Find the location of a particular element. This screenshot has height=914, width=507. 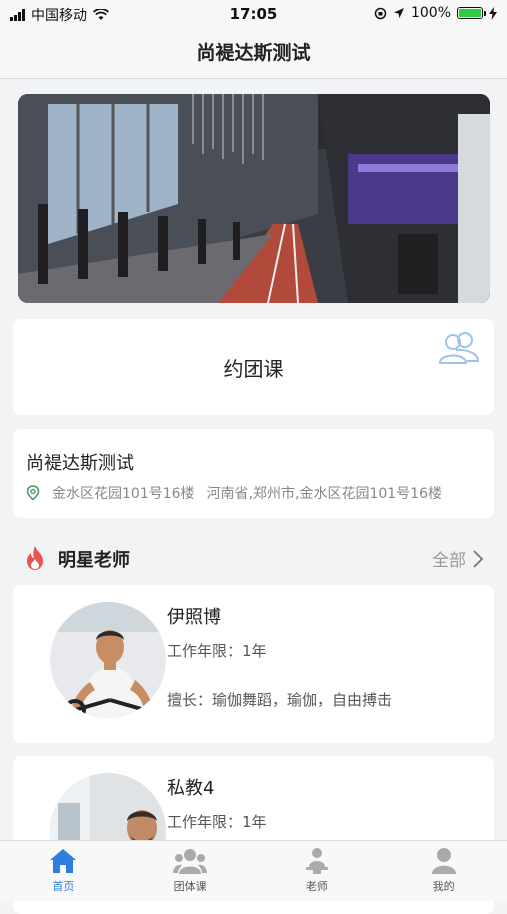

status-bar: 中国移动 17:05 100% is located at coordinates (253, 14).